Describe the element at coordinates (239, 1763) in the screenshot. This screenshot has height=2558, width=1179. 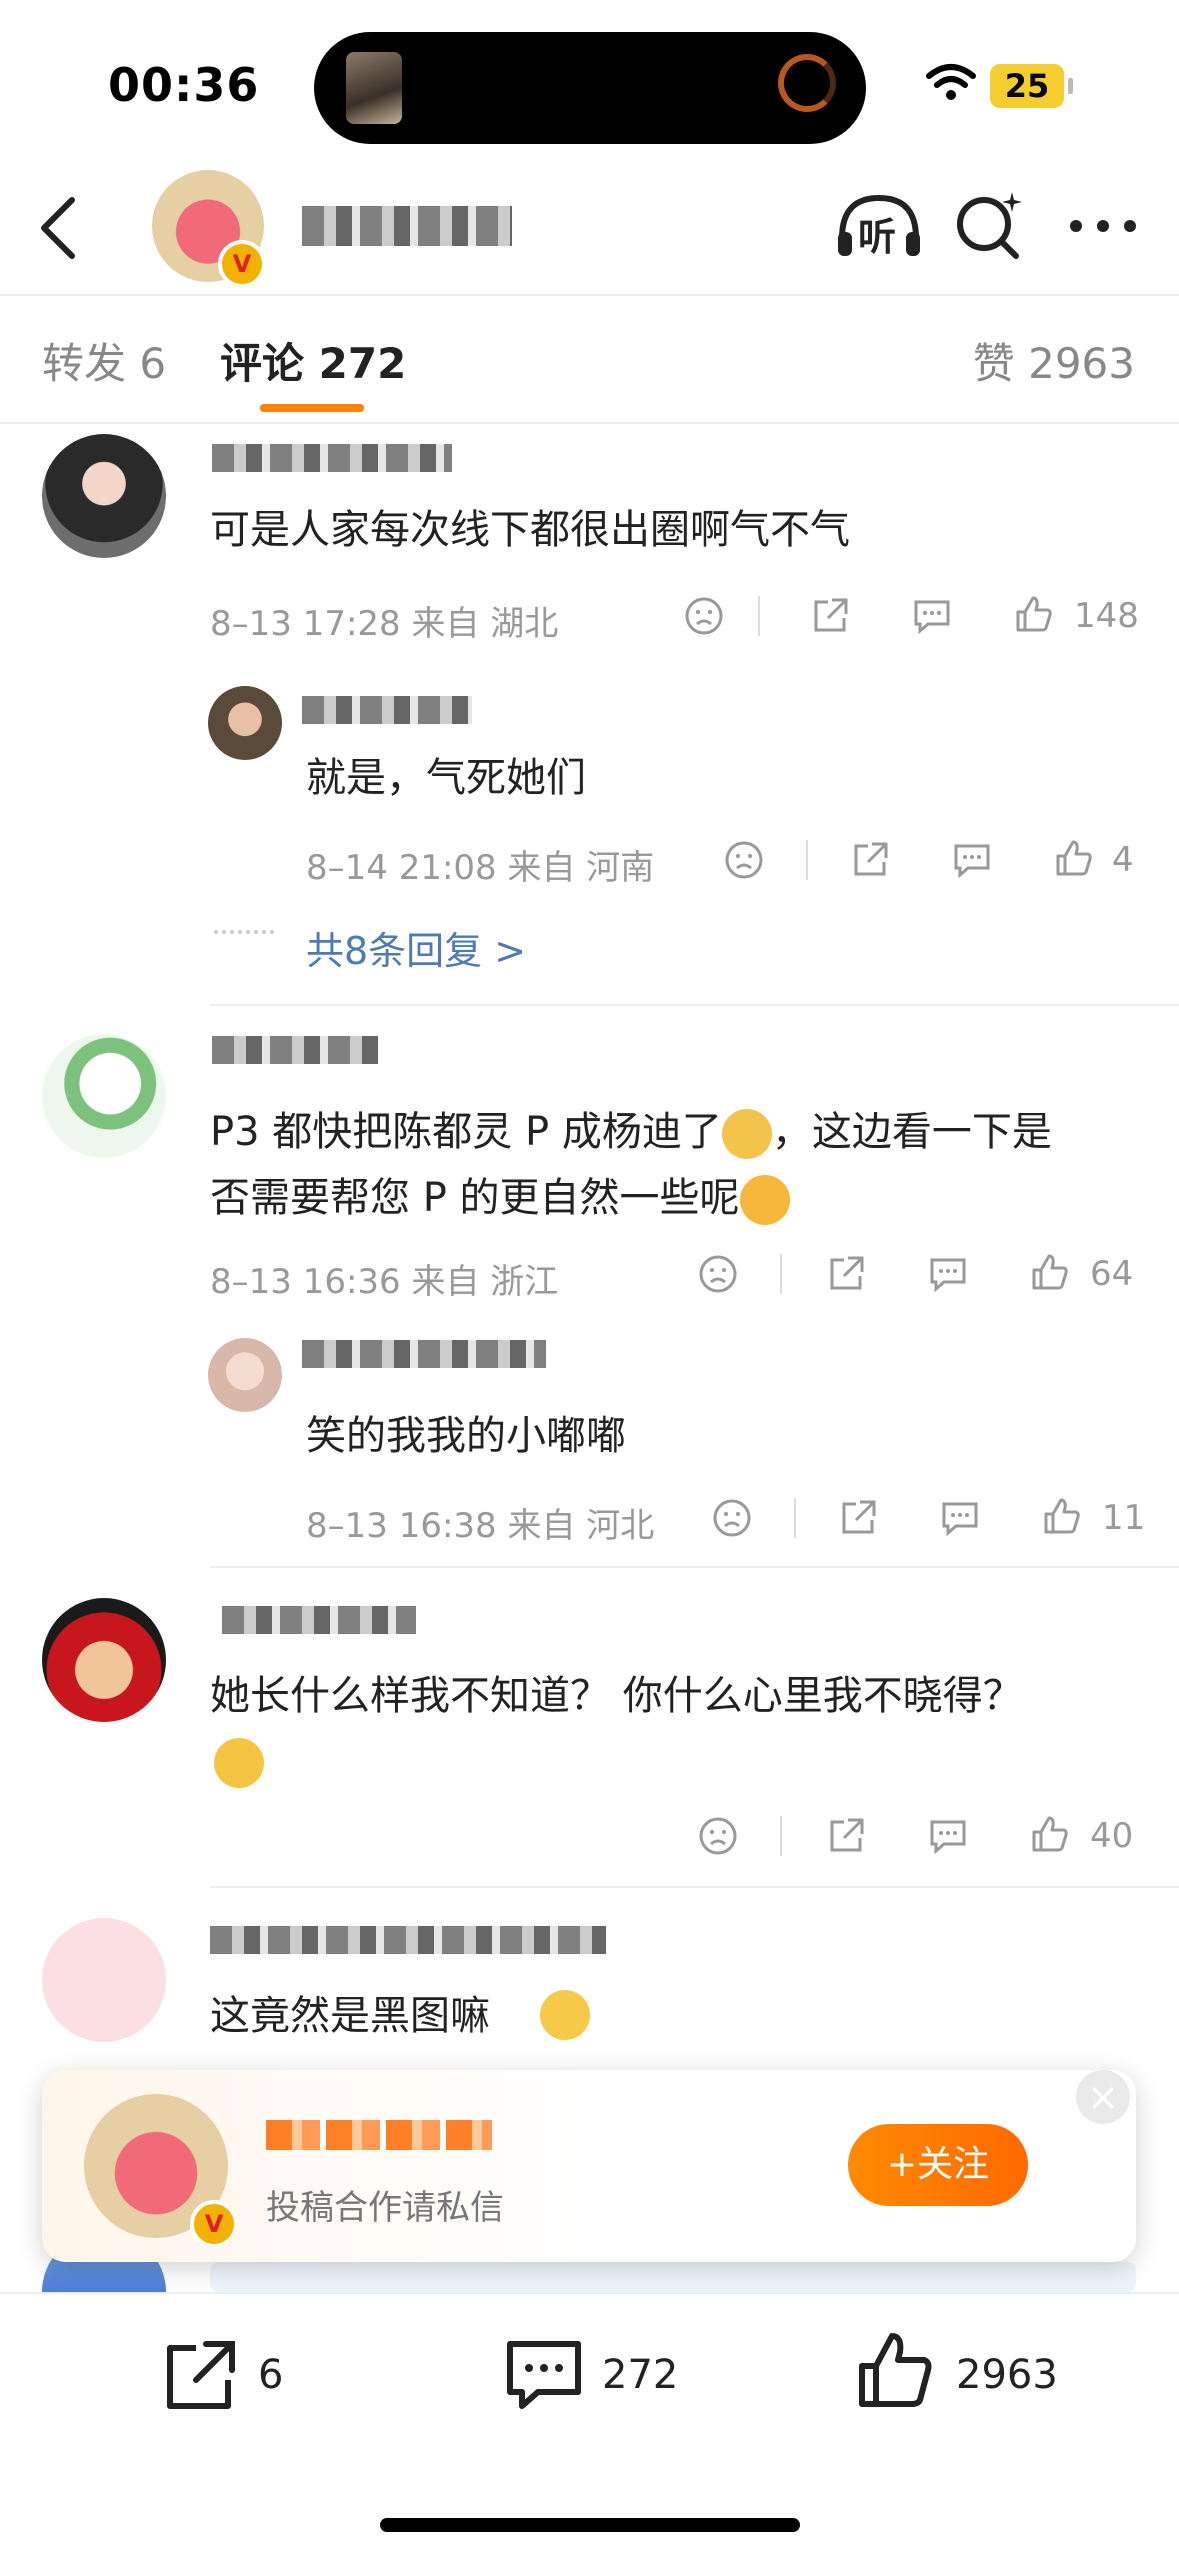
I see `smirk-emoji-icon` at that location.